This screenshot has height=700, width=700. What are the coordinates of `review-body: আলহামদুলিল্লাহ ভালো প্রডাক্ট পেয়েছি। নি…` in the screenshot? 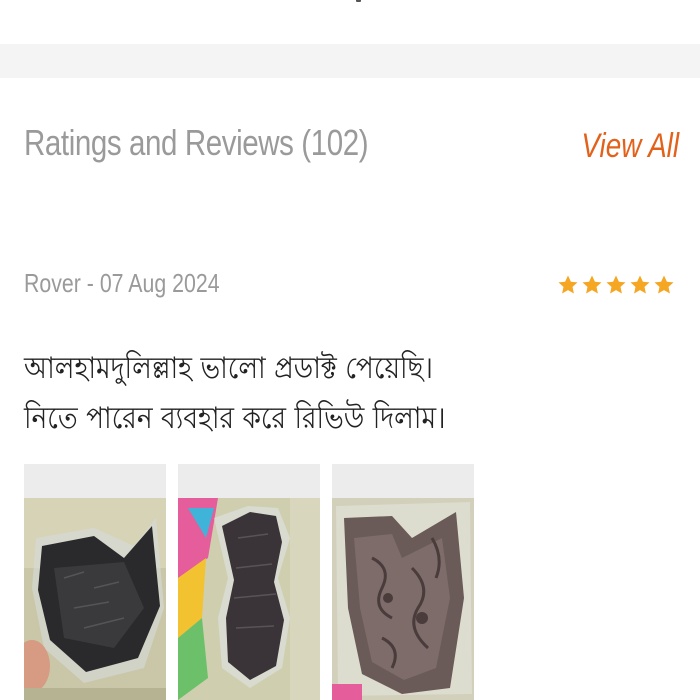 It's located at (235, 394).